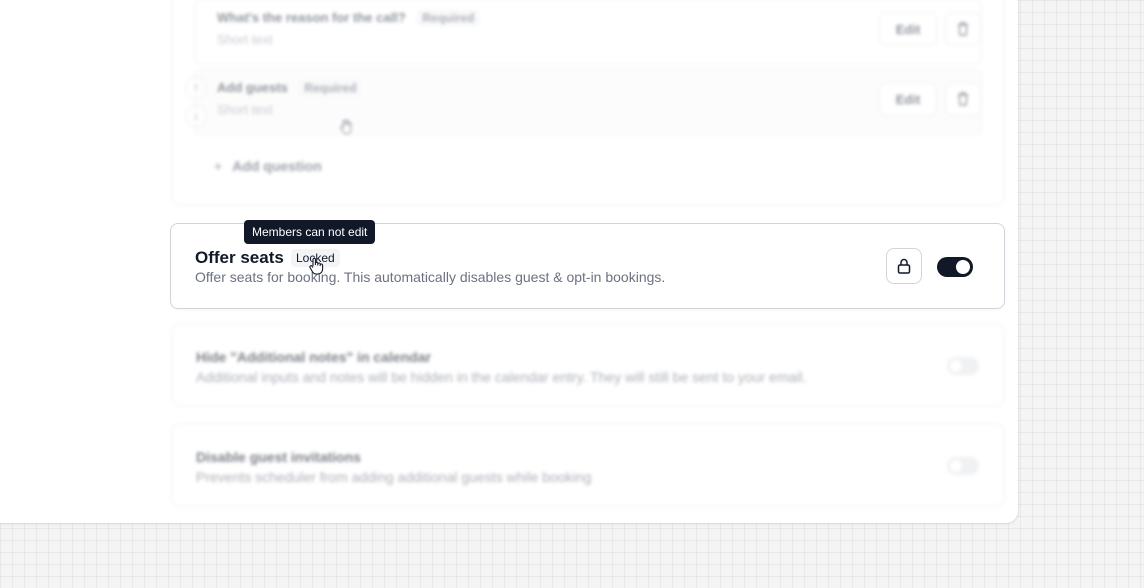 The image size is (1144, 588). Describe the element at coordinates (963, 366) in the screenshot. I see `hide-notes-toggle` at that location.